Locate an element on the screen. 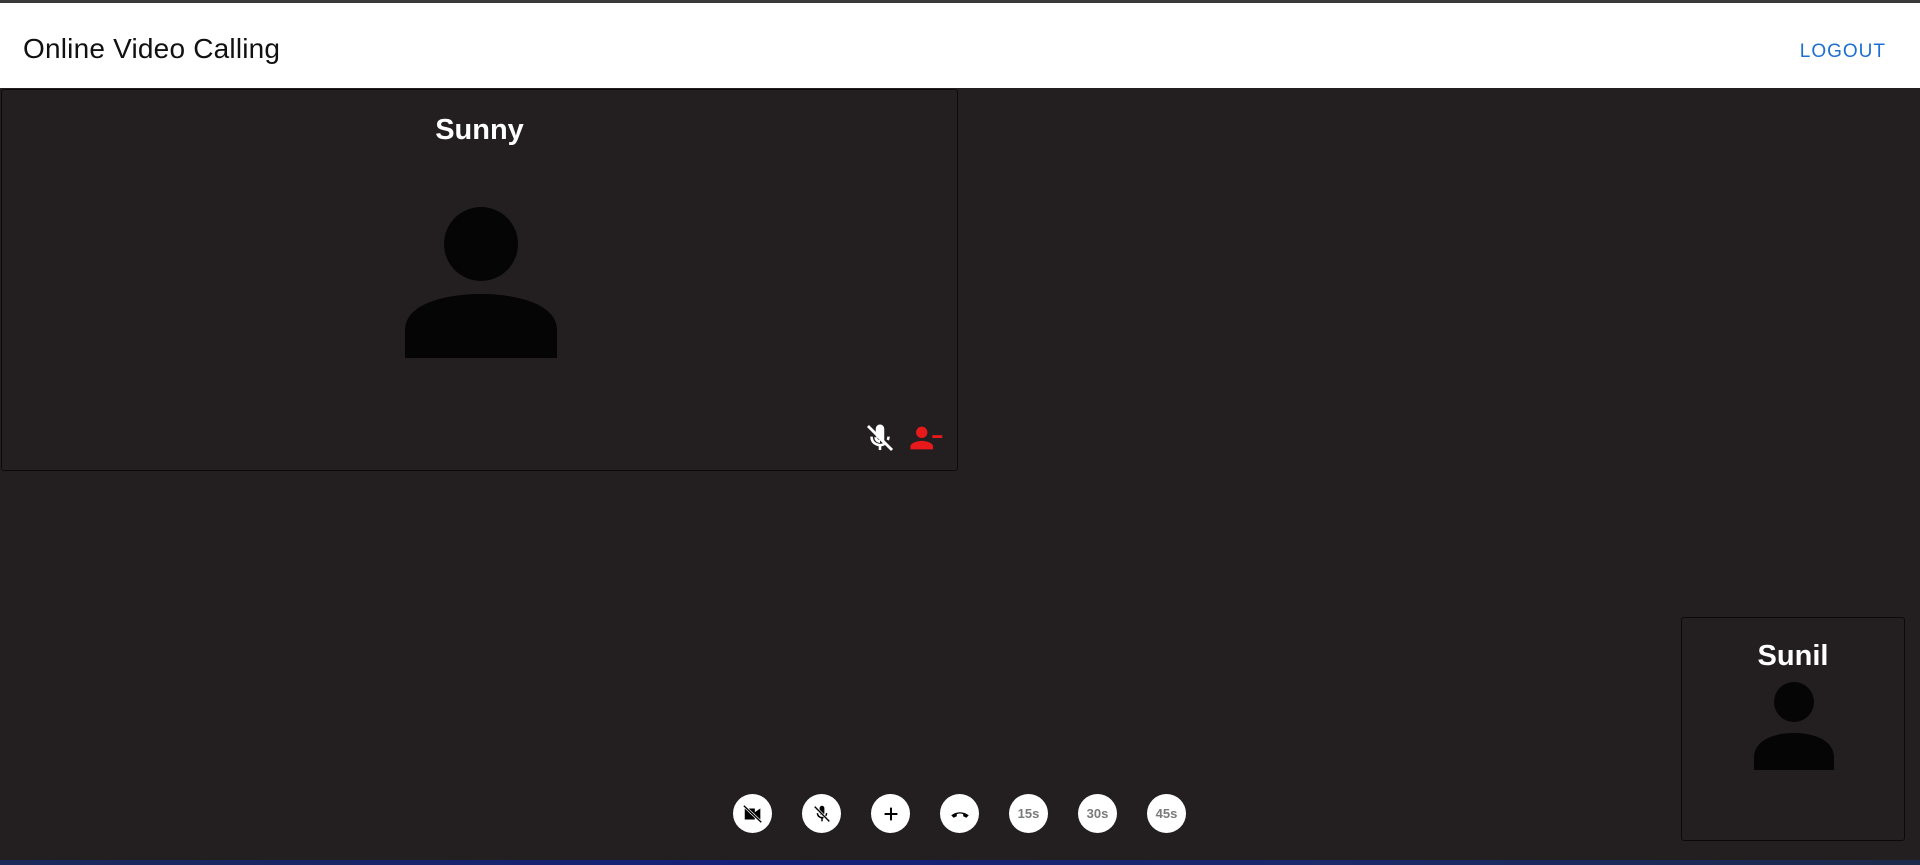 The width and height of the screenshot is (1920, 865). call-controls: 15s 30s 45s is located at coordinates (959, 813).